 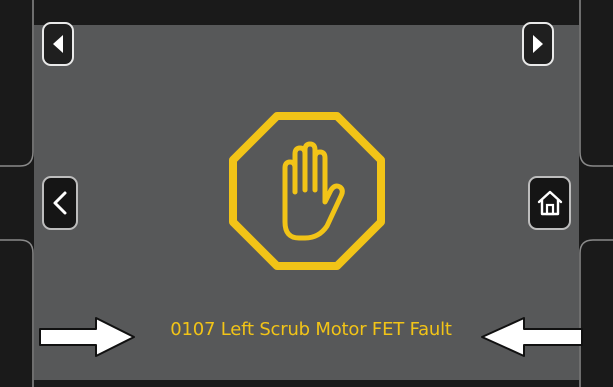 I want to click on previous-button, so click(x=58, y=44).